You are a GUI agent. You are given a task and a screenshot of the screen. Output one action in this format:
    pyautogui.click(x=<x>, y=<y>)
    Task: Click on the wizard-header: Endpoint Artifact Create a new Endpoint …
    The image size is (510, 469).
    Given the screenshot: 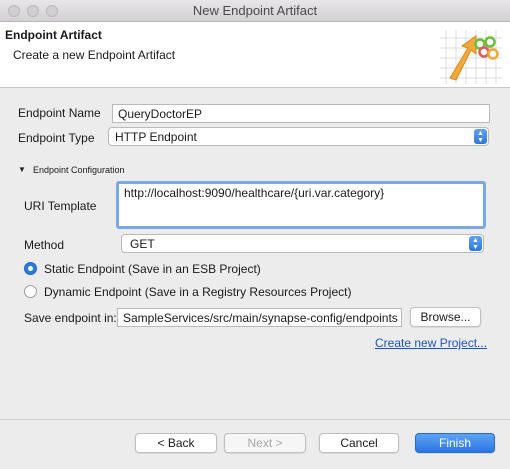 What is the action you would take?
    pyautogui.click(x=255, y=55)
    